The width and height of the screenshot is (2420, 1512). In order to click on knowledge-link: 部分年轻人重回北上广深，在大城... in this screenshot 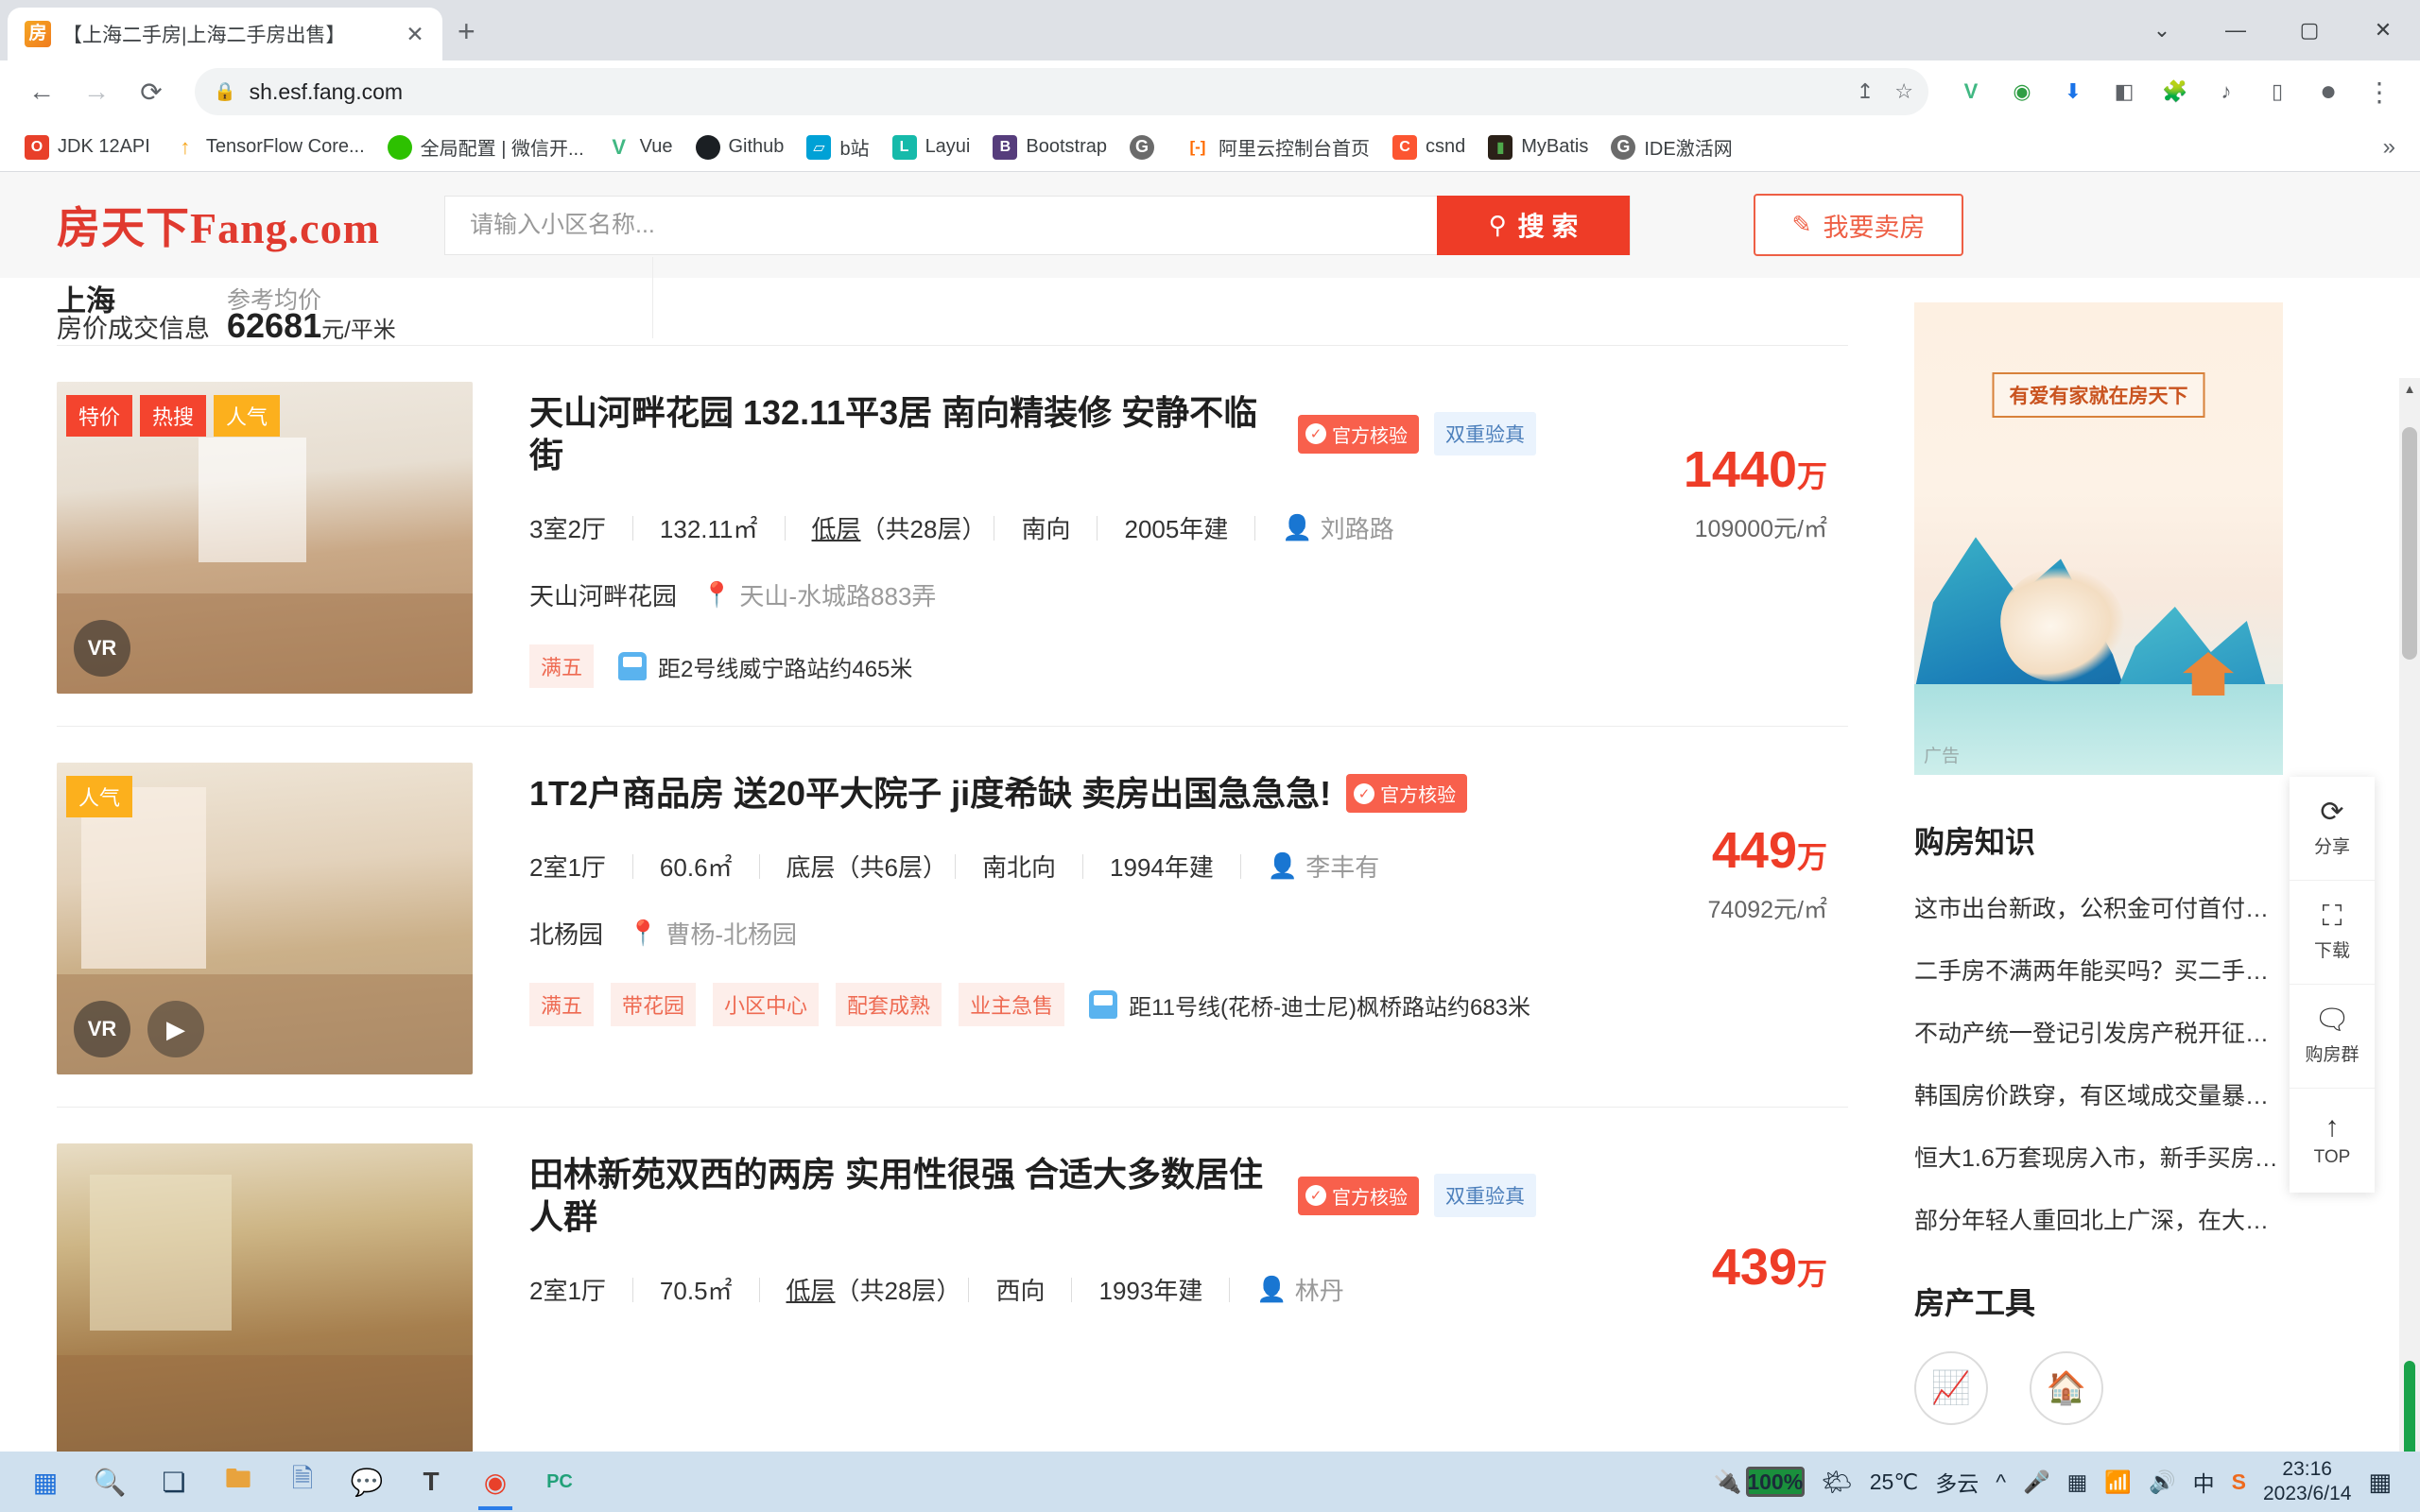, I will do `click(2098, 1219)`.